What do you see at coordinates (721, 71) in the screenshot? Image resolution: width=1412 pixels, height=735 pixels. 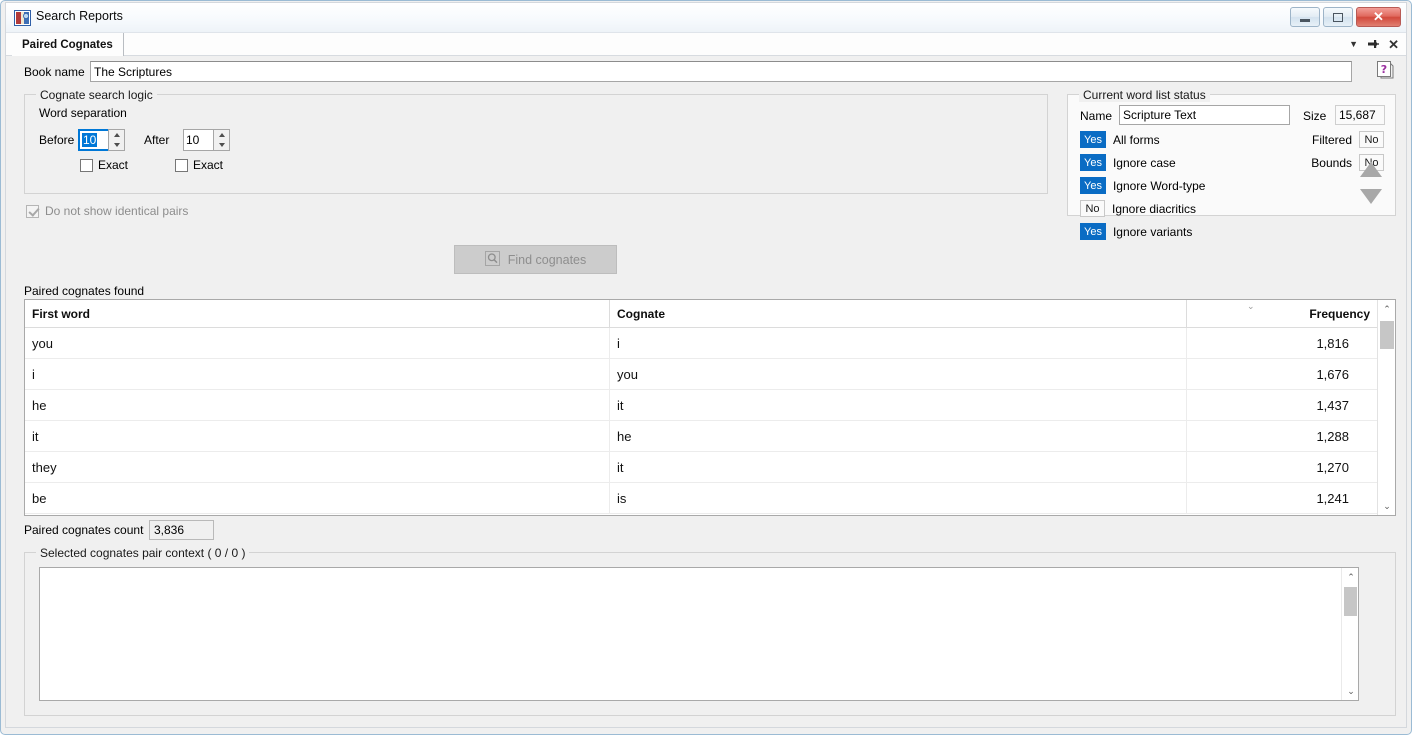 I see `book-name-input` at bounding box center [721, 71].